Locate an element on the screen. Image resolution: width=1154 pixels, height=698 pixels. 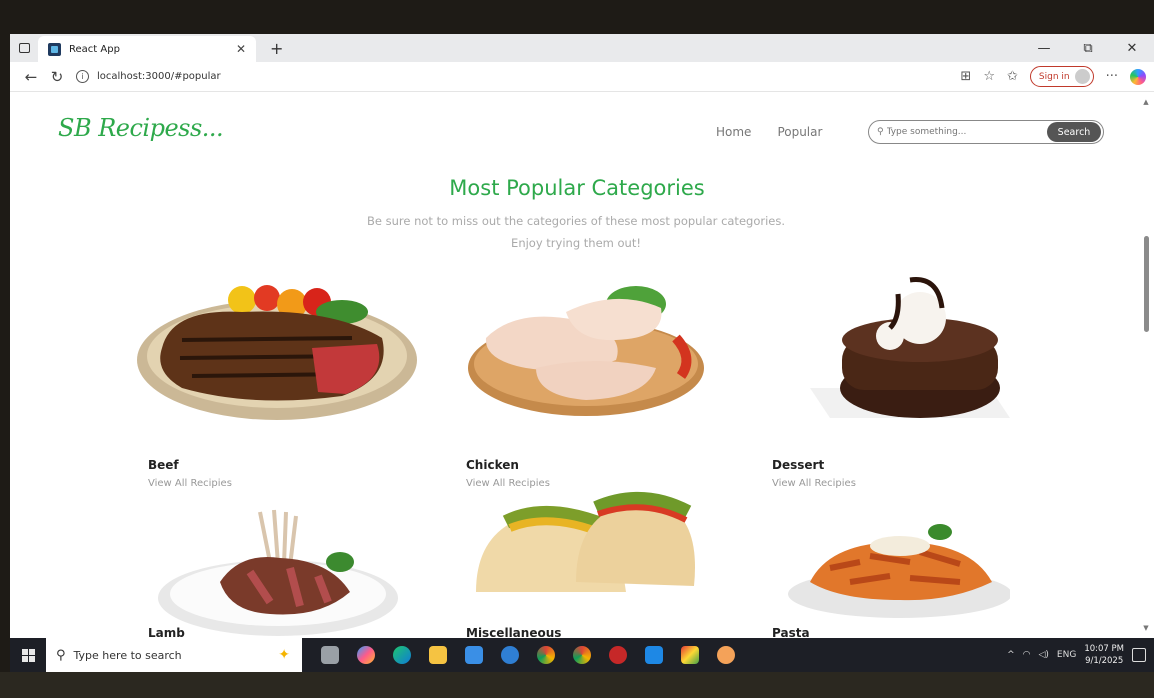
restore-icon: ⧉ is located at coordinates (1088, 48).